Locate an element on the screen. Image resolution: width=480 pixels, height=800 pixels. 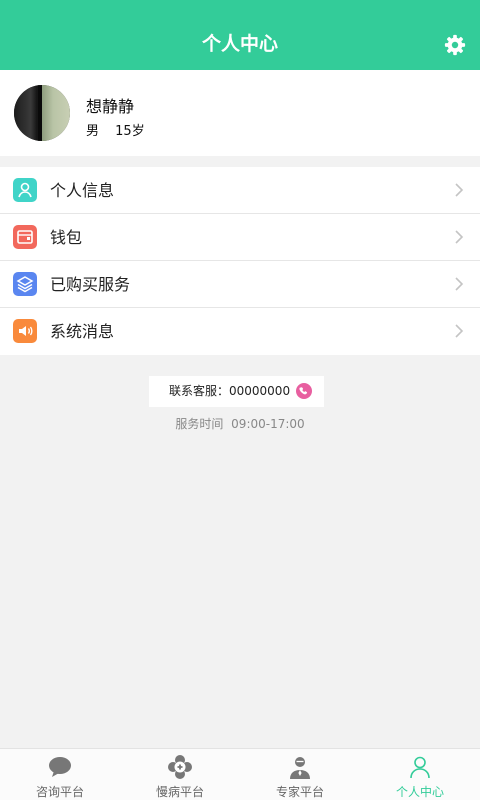
customer-service-button: 联系客服：00000000 is located at coordinates (236, 391).